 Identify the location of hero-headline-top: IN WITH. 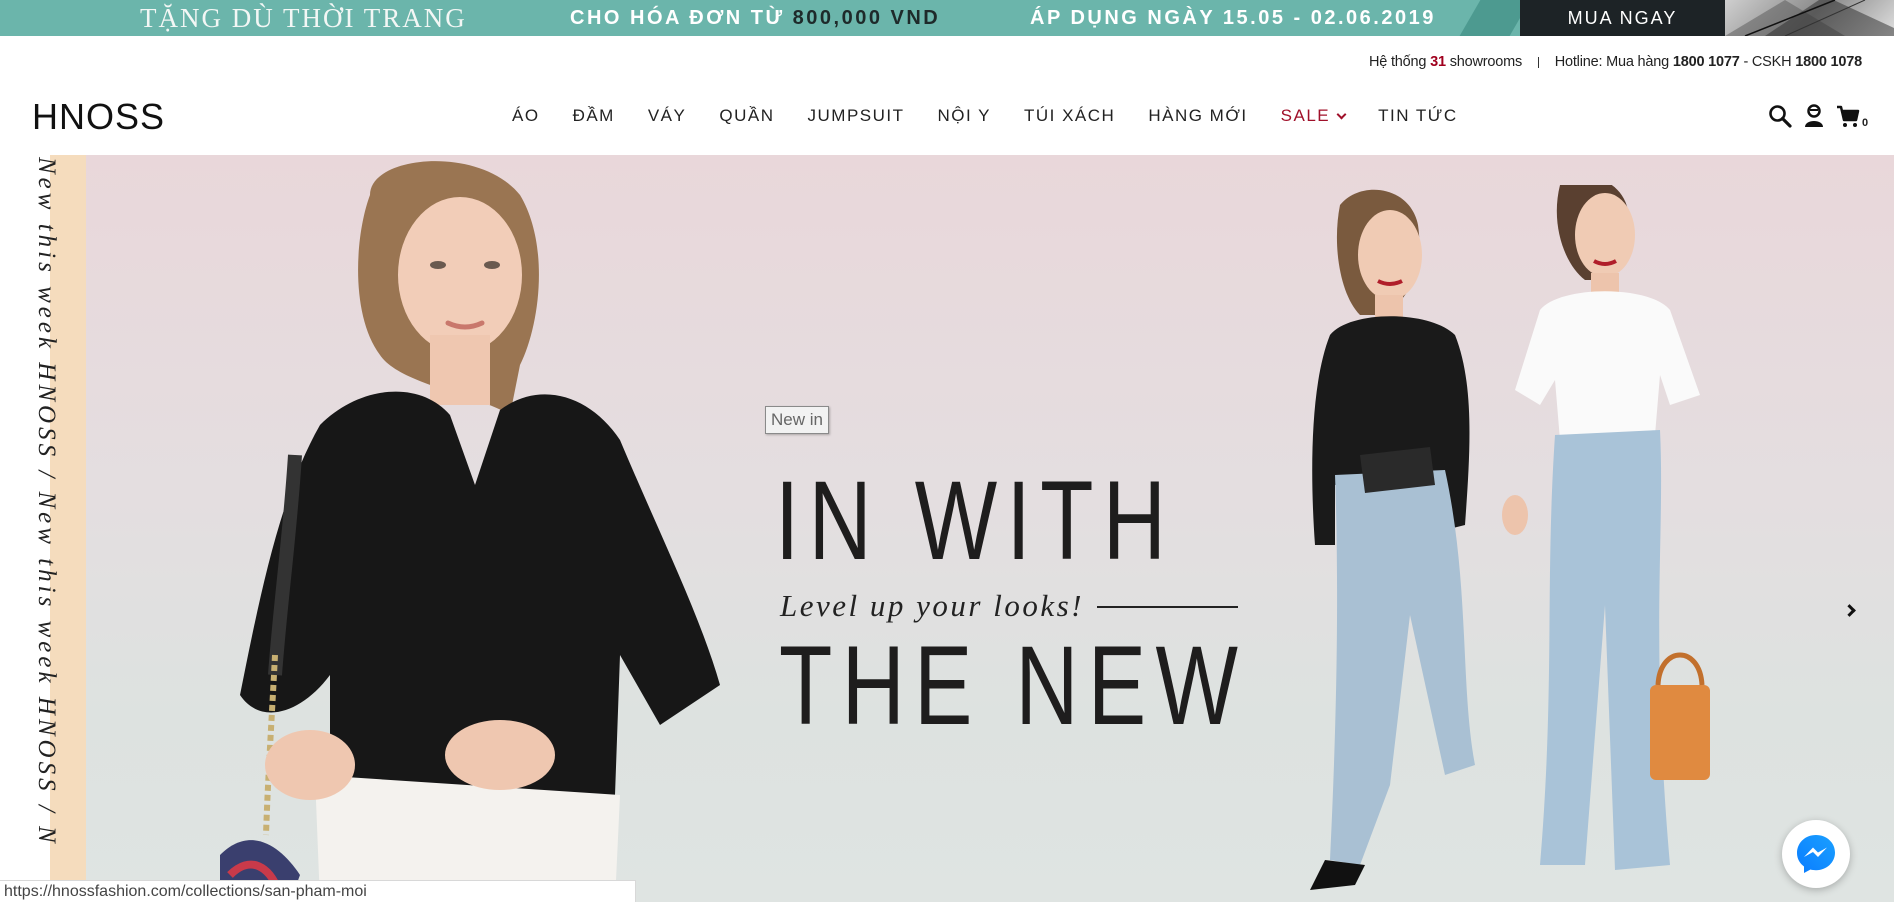
(975, 520).